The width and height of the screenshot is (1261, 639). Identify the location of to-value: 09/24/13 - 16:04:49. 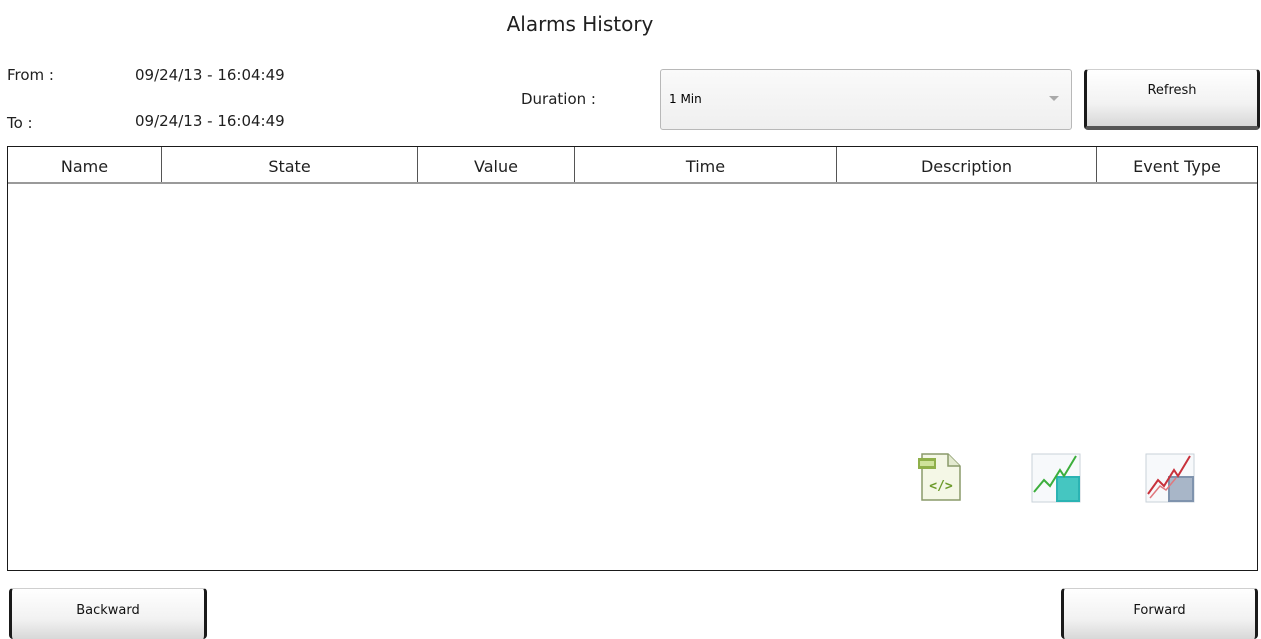
(210, 121).